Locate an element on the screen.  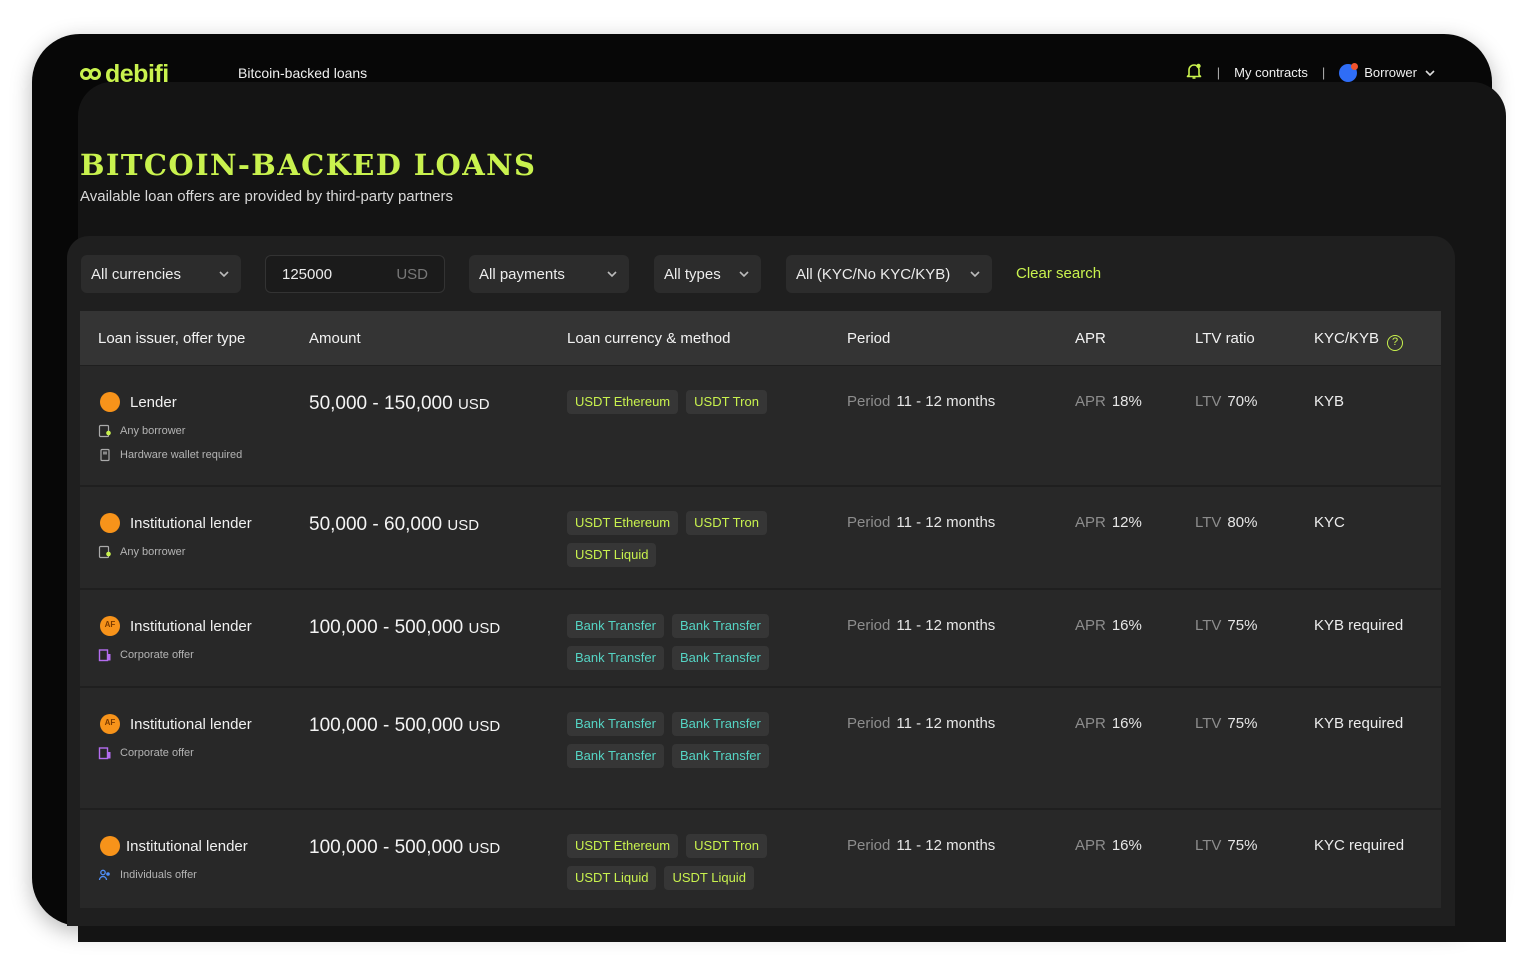
app-title: Bitcoin-backed loans is located at coordinates (302, 73).